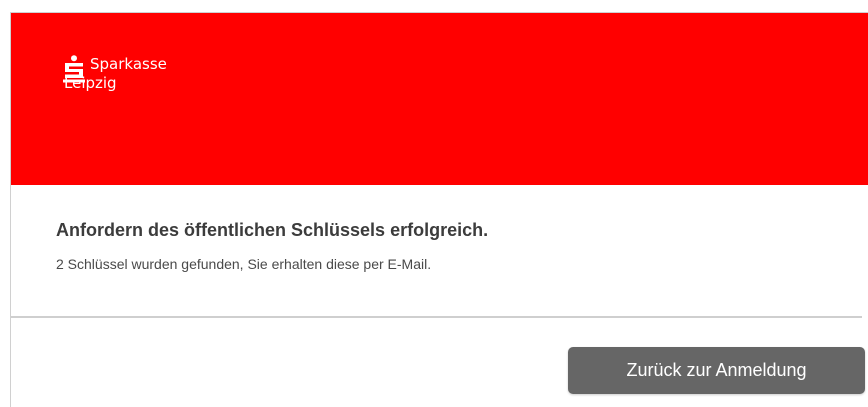 This screenshot has height=407, width=868. Describe the element at coordinates (90, 83) in the screenshot. I see `brand-name-line2: Leipzig` at that location.